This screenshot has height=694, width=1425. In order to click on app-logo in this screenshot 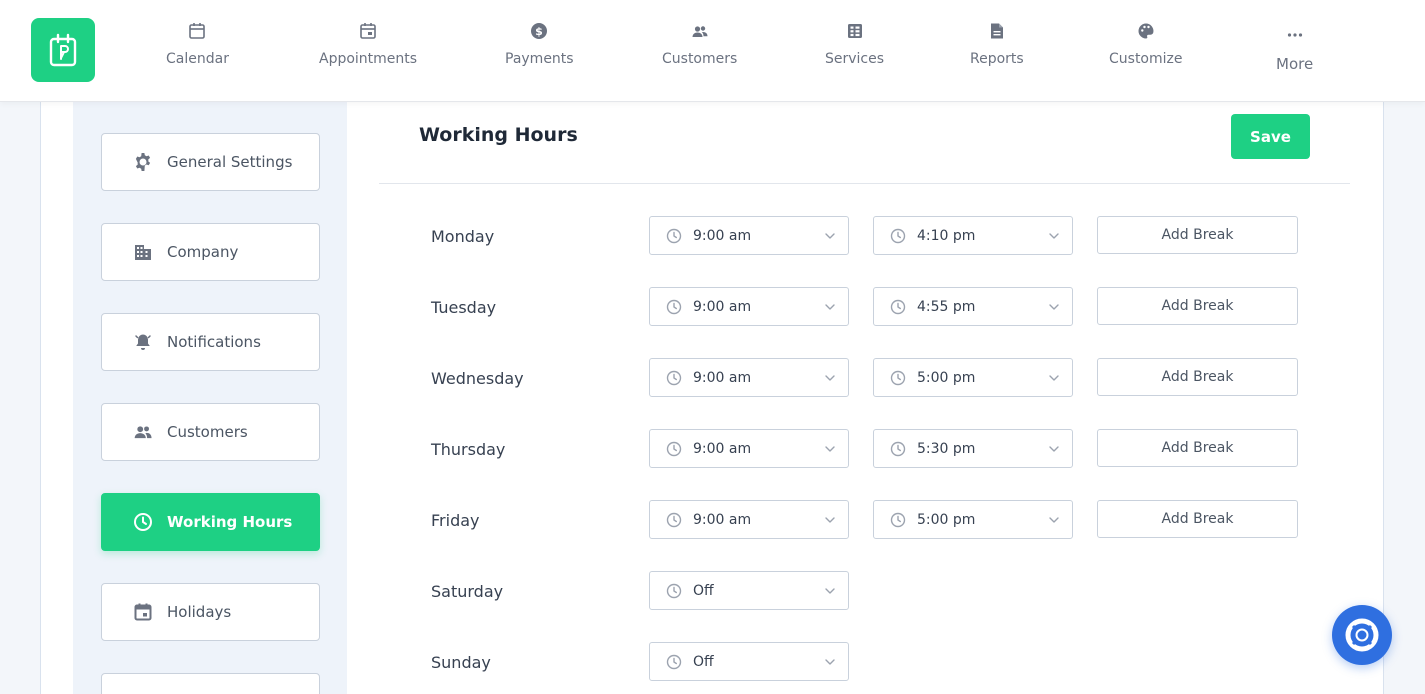, I will do `click(63, 50)`.